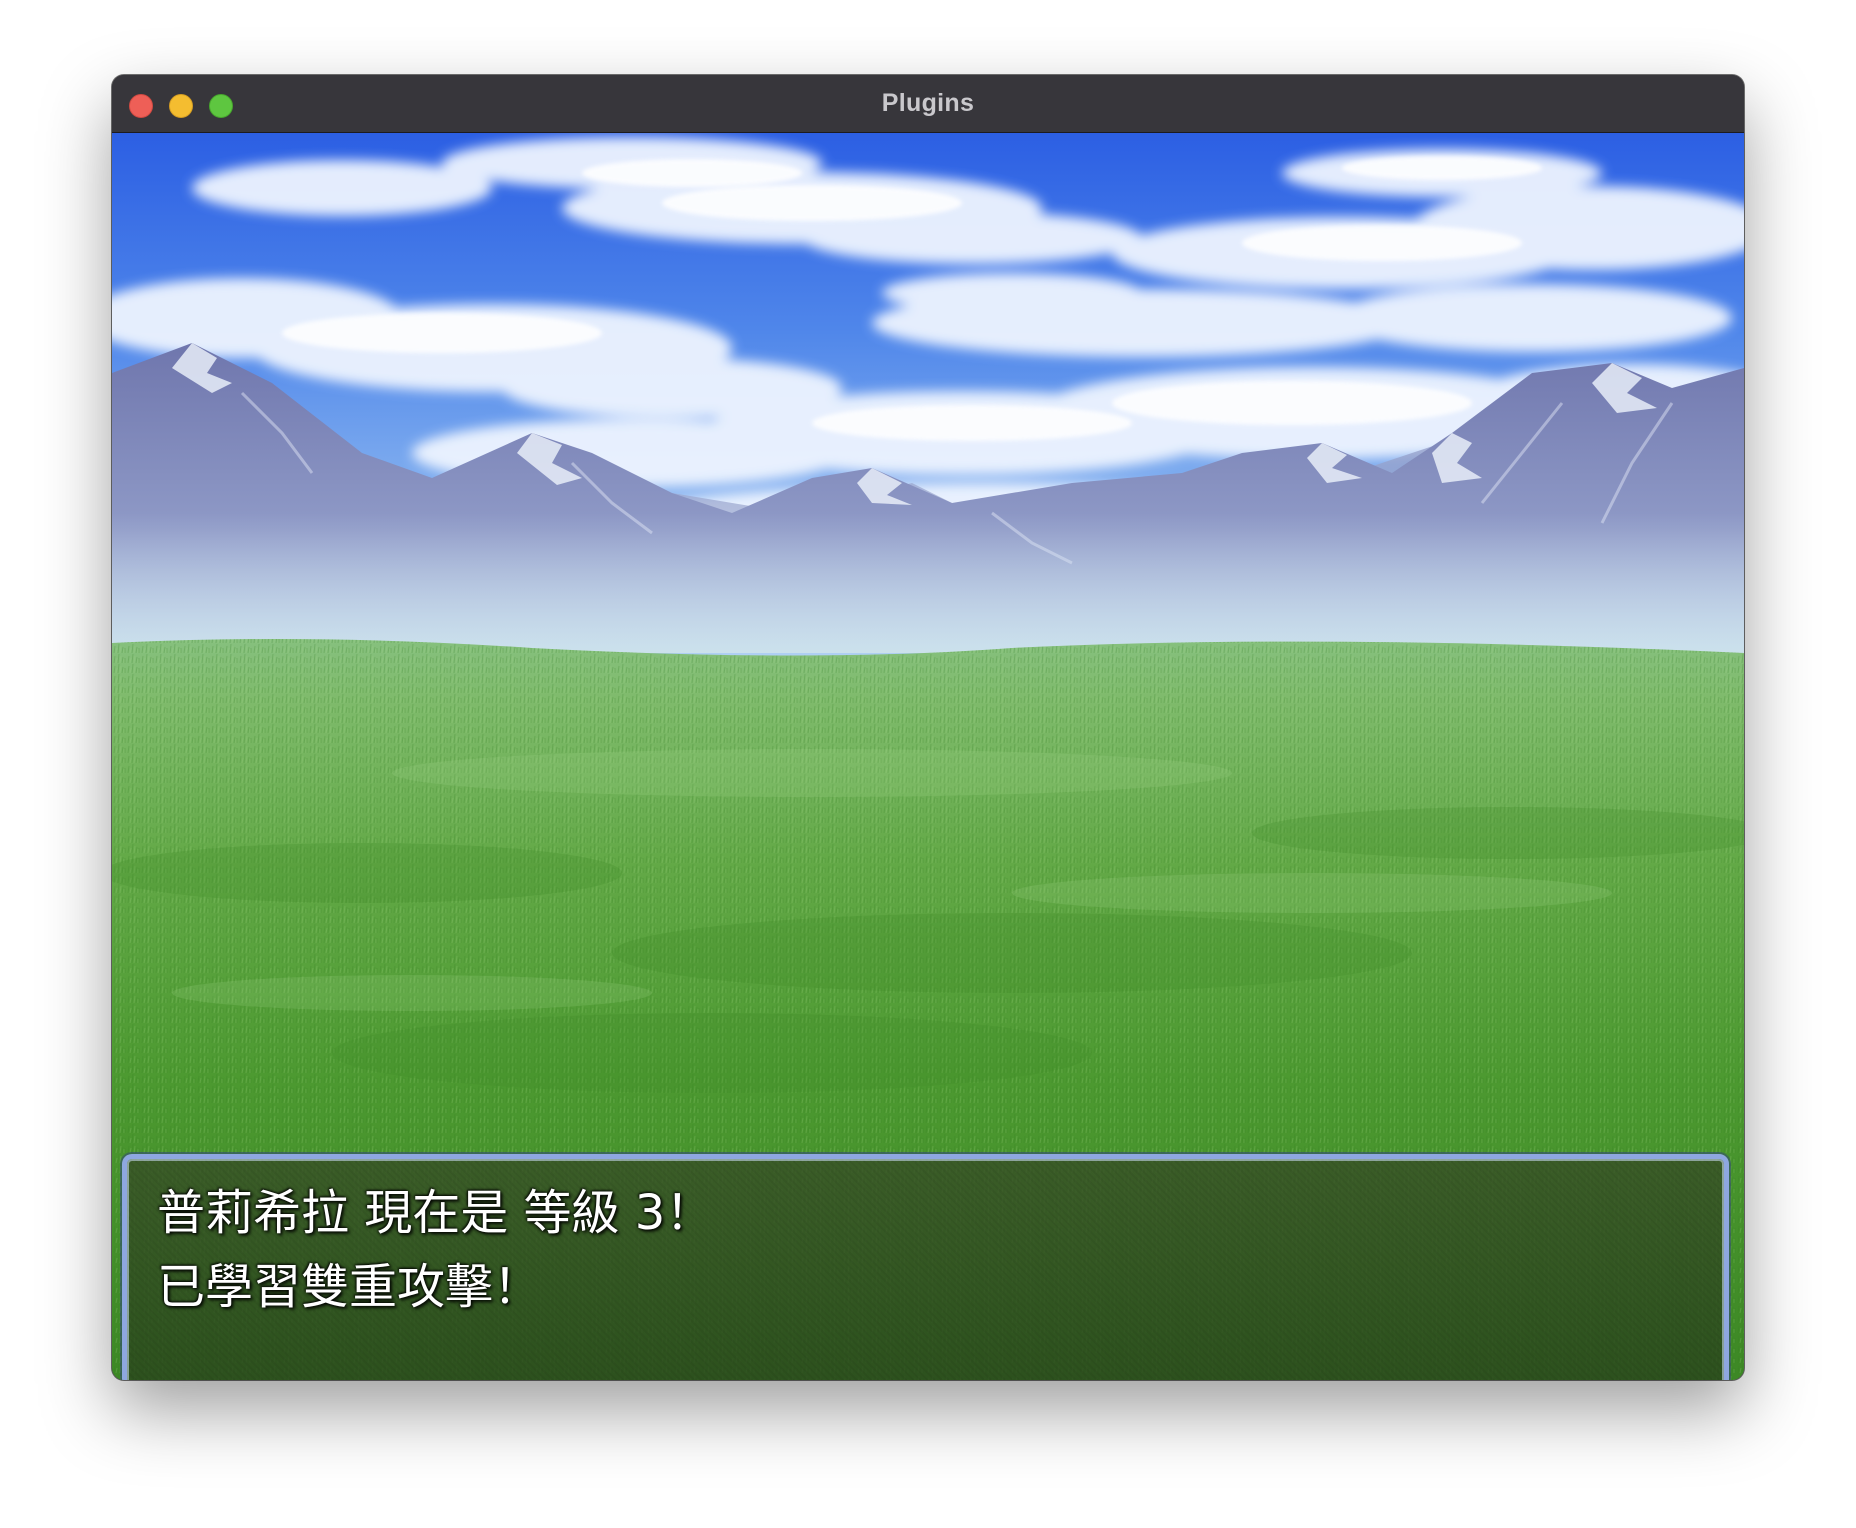 Image resolution: width=1856 pixels, height=1528 pixels. What do you see at coordinates (435, 1213) in the screenshot?
I see `message-line-1: 普莉希拉 現在是 等級 3！` at bounding box center [435, 1213].